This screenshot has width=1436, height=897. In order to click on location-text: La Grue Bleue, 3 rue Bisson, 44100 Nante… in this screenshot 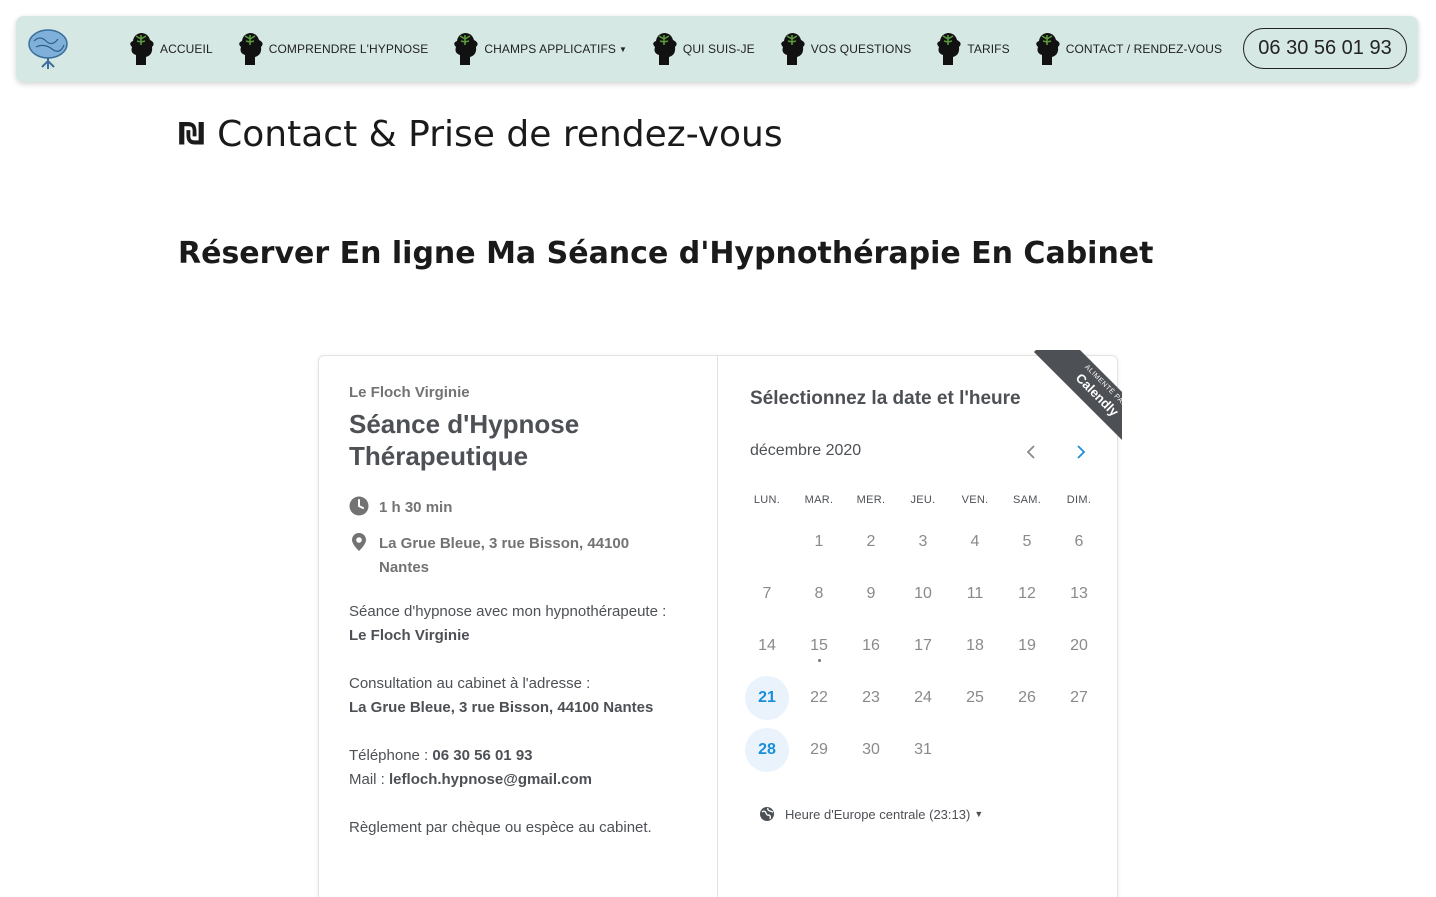, I will do `click(504, 555)`.